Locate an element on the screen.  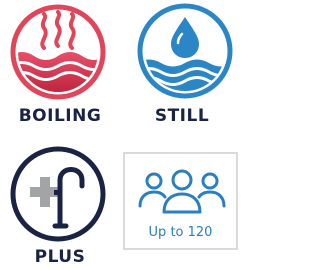
capacity-card: Up to 120 is located at coordinates (180, 201).